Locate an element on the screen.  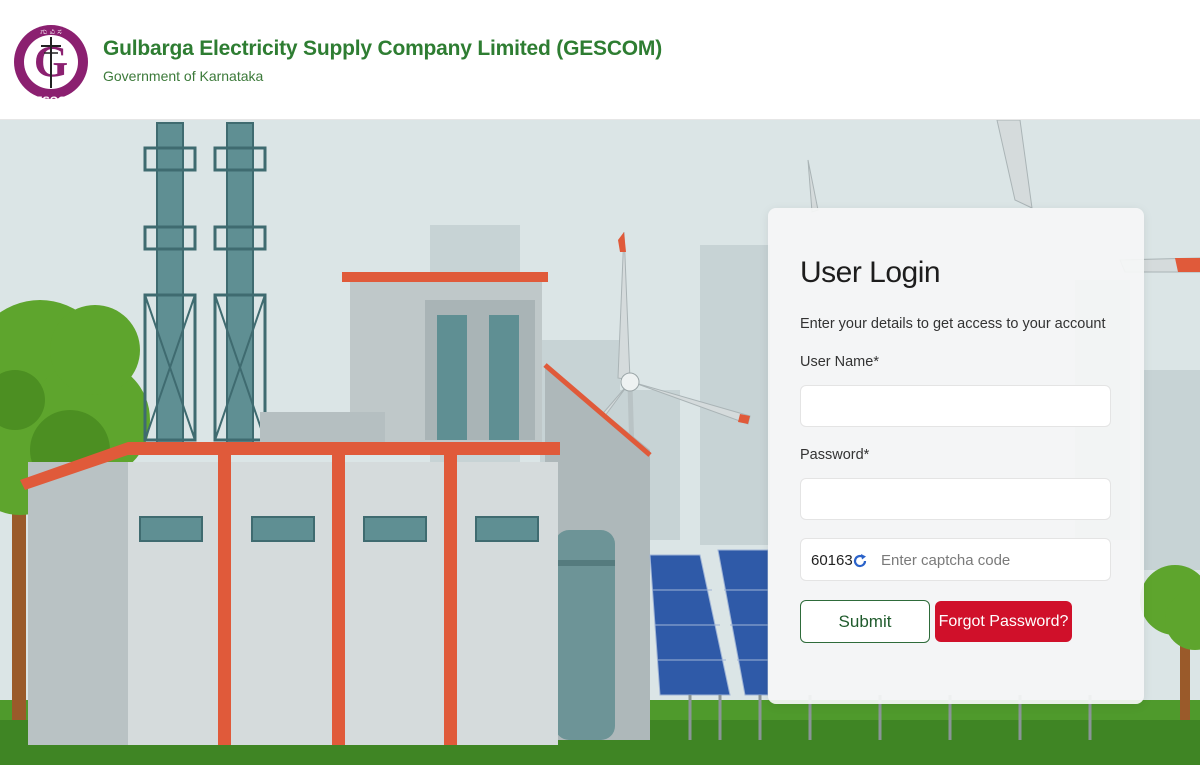
password-label: Password* is located at coordinates (835, 455).